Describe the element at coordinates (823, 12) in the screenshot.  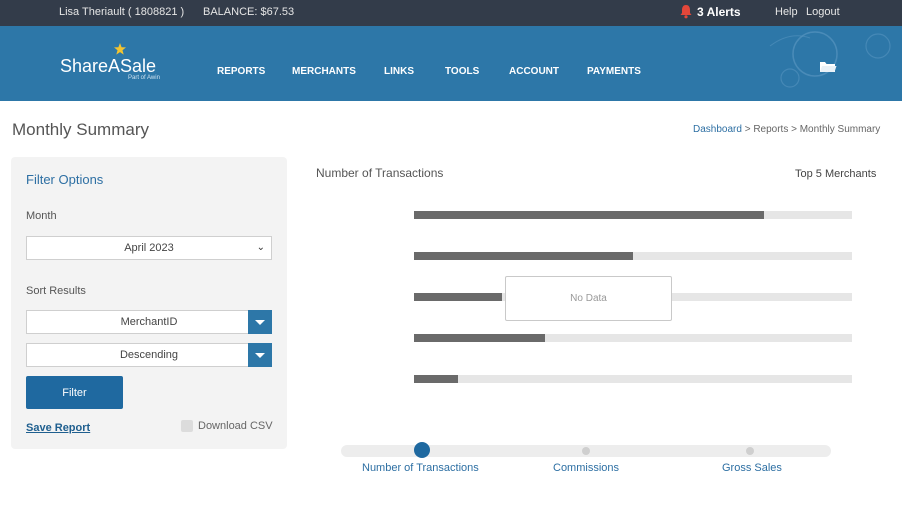
I see `logout-link: Logout` at that location.